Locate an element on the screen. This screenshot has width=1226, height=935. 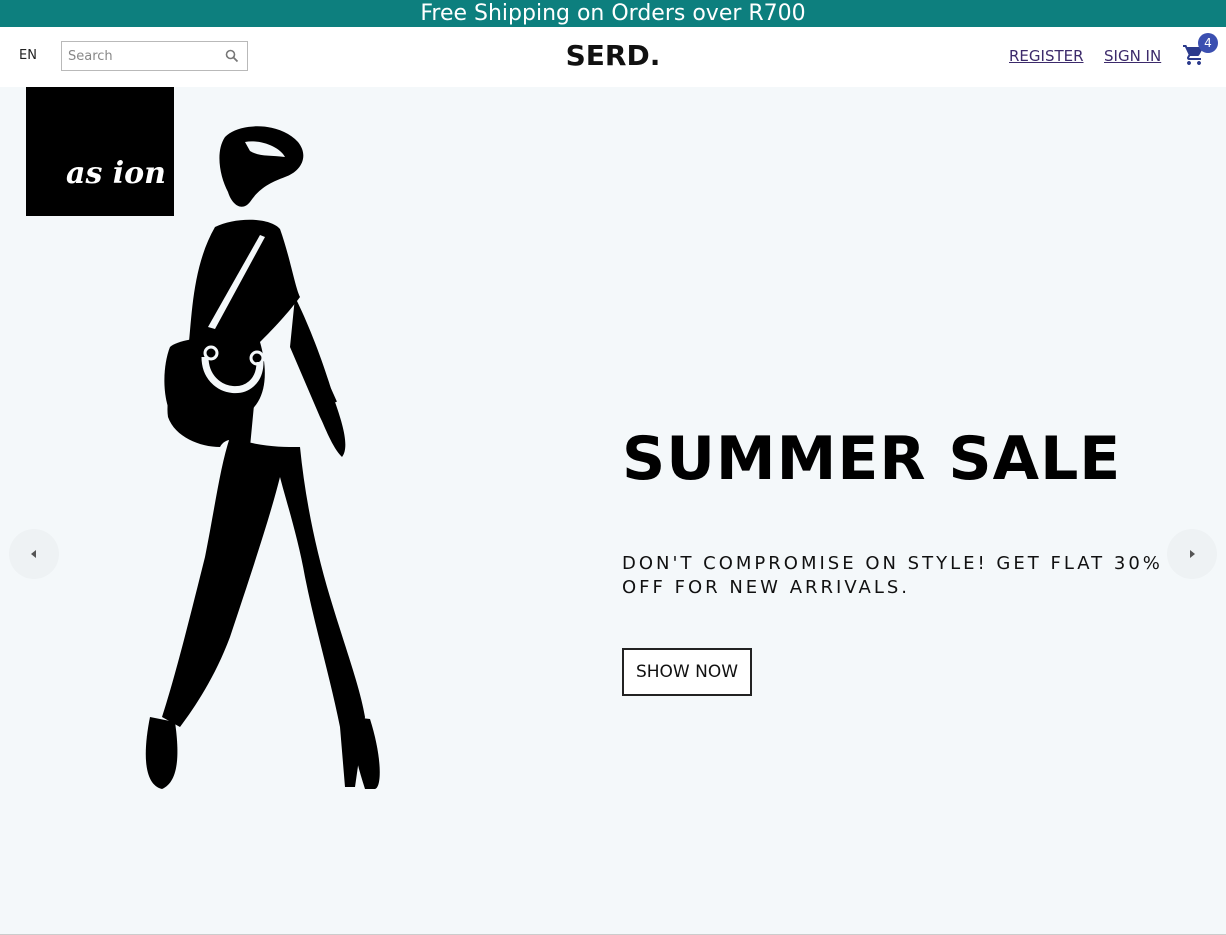
prev-slide-button is located at coordinates (34, 554).